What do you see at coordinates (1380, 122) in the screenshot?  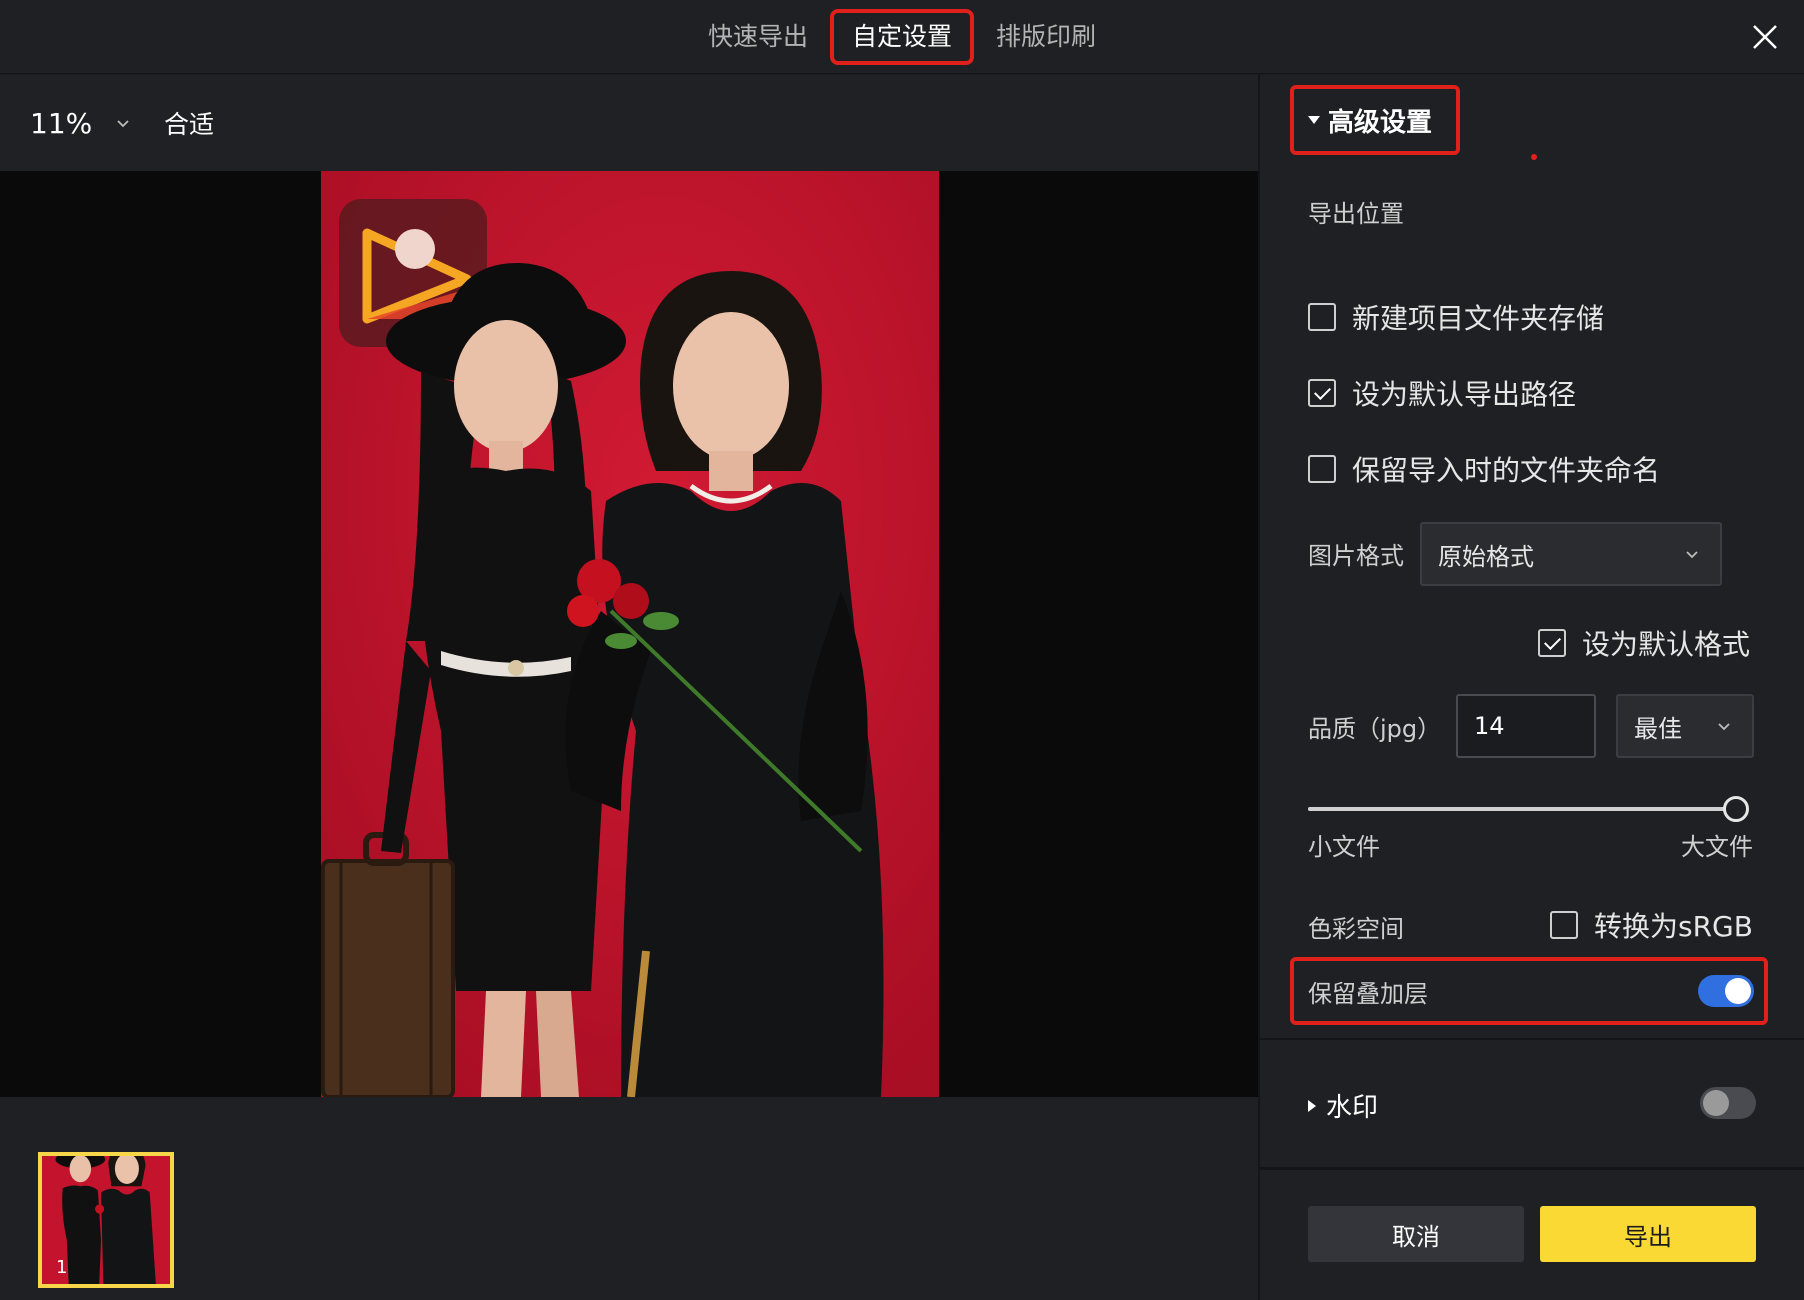 I see `advanced-settings-title: 高级设置` at bounding box center [1380, 122].